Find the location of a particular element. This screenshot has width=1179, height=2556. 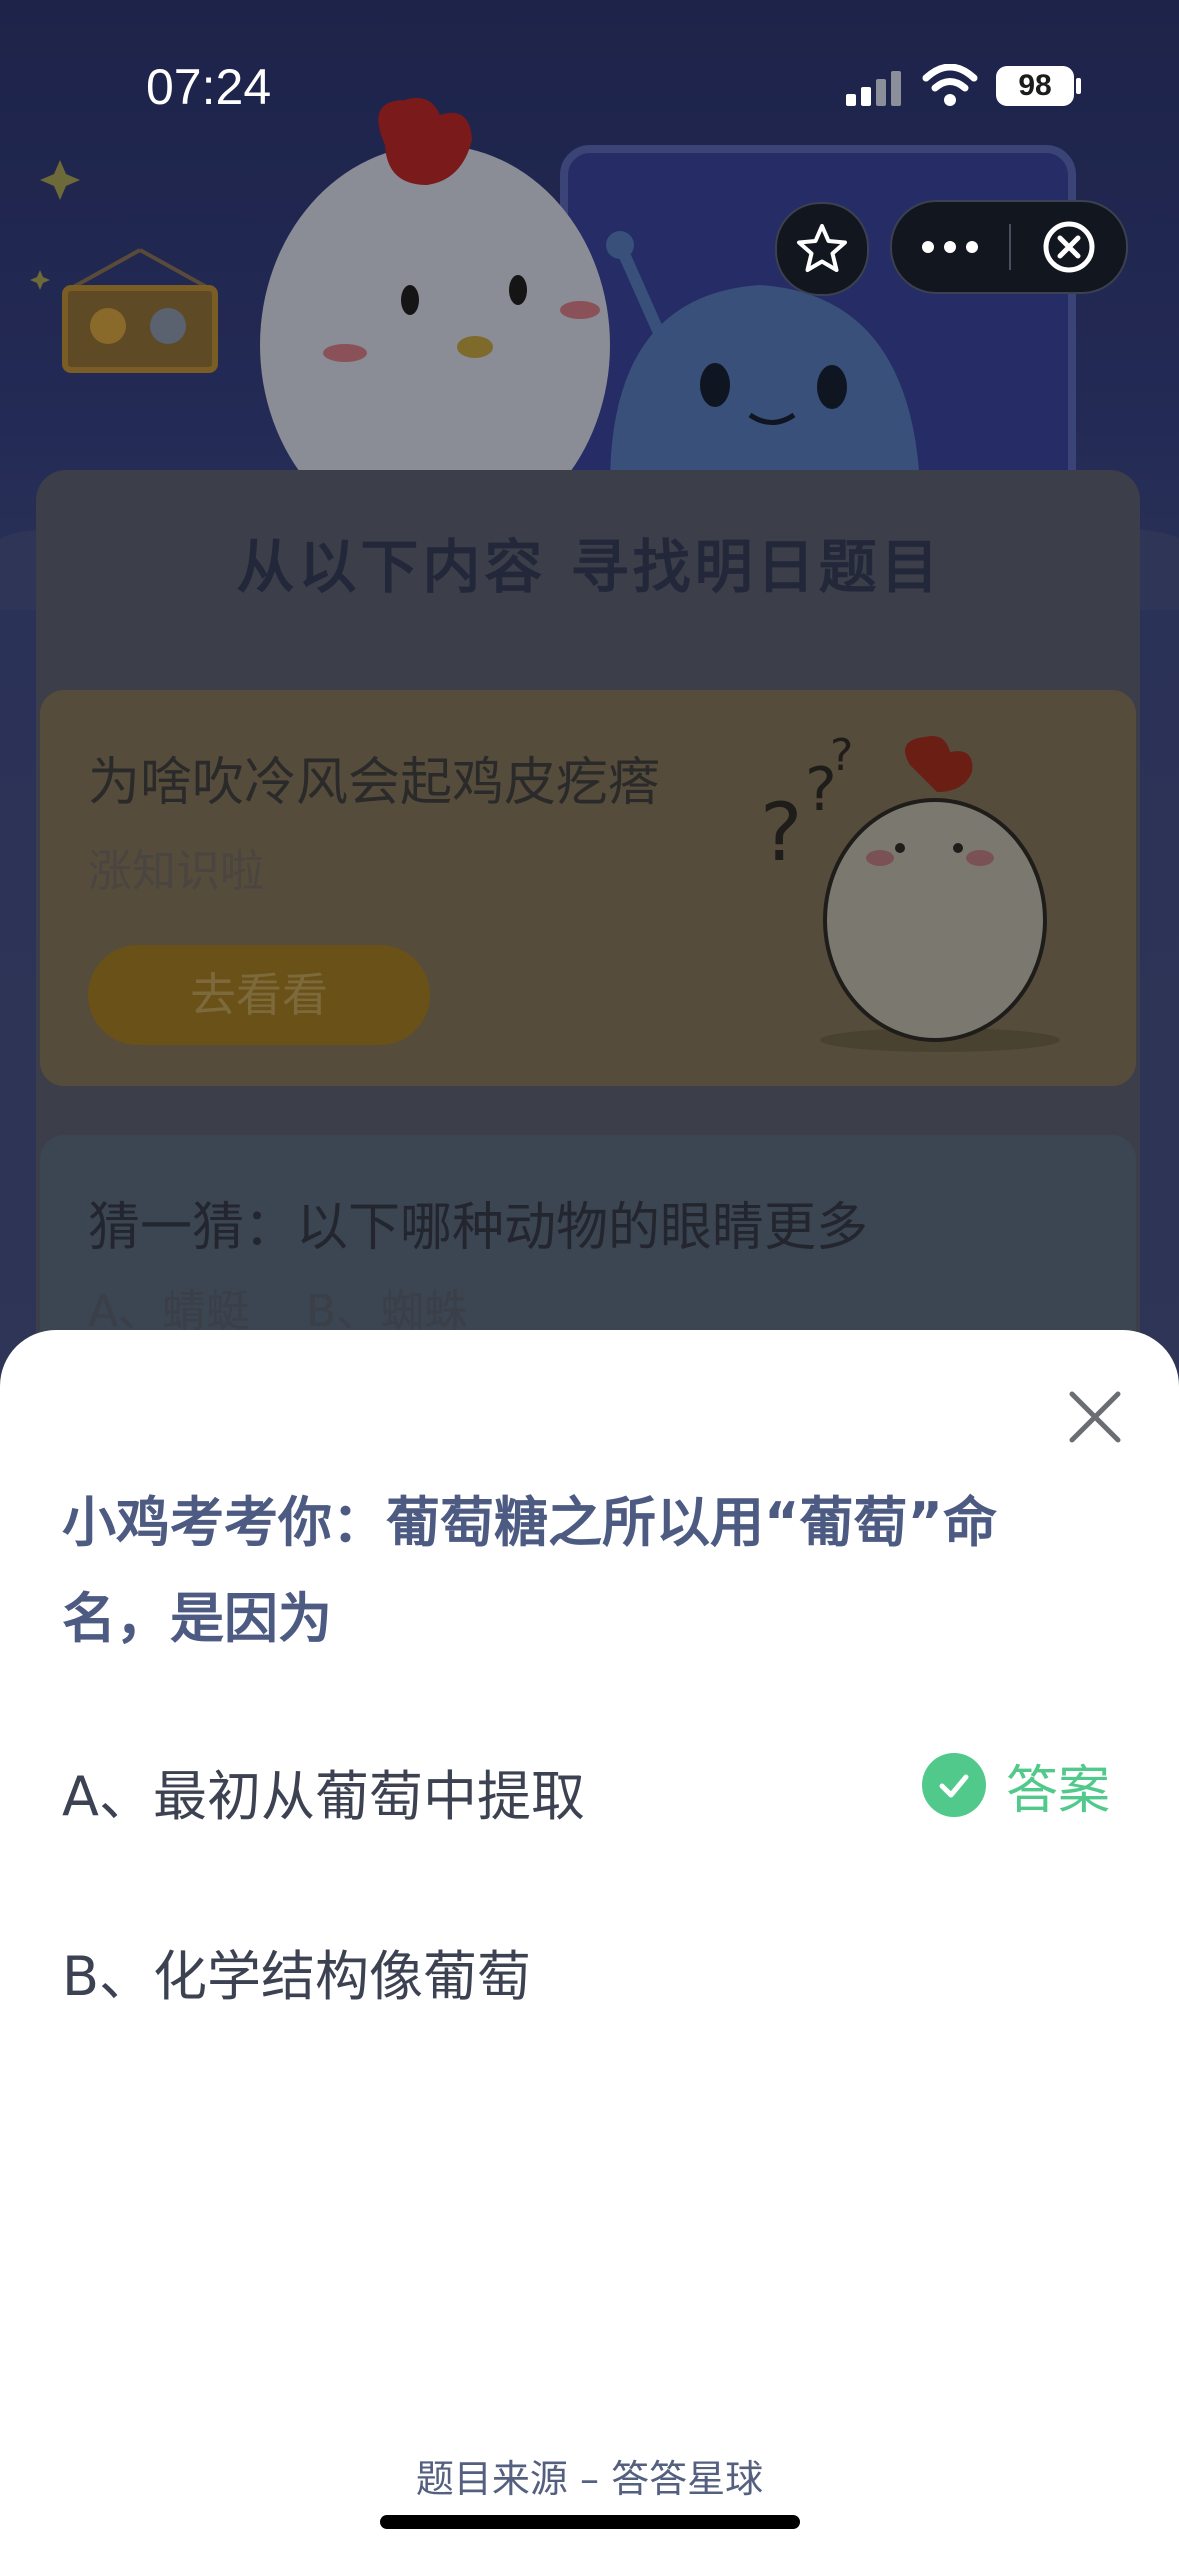

battery-icon: 98 is located at coordinates (1035, 86).